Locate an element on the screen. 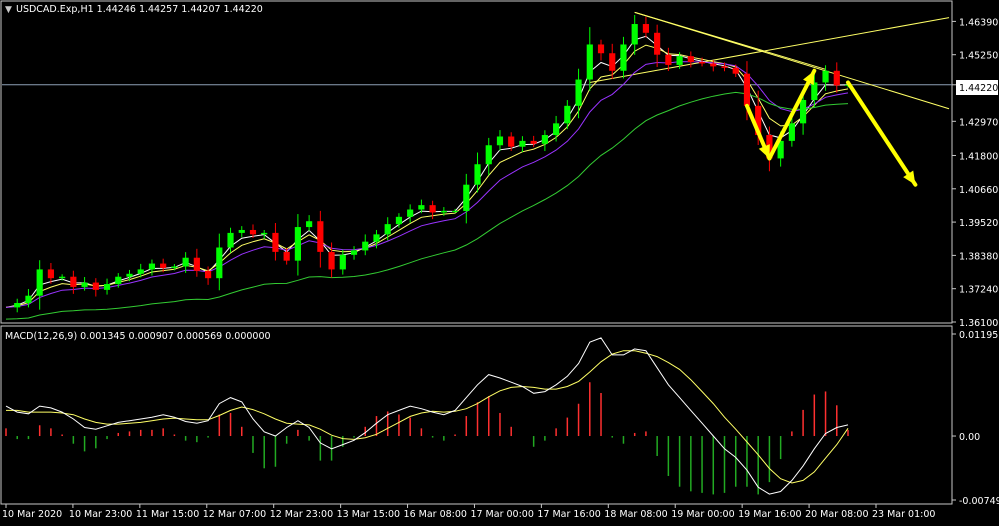  price-tick-label: 1.39520 is located at coordinates (978, 223).